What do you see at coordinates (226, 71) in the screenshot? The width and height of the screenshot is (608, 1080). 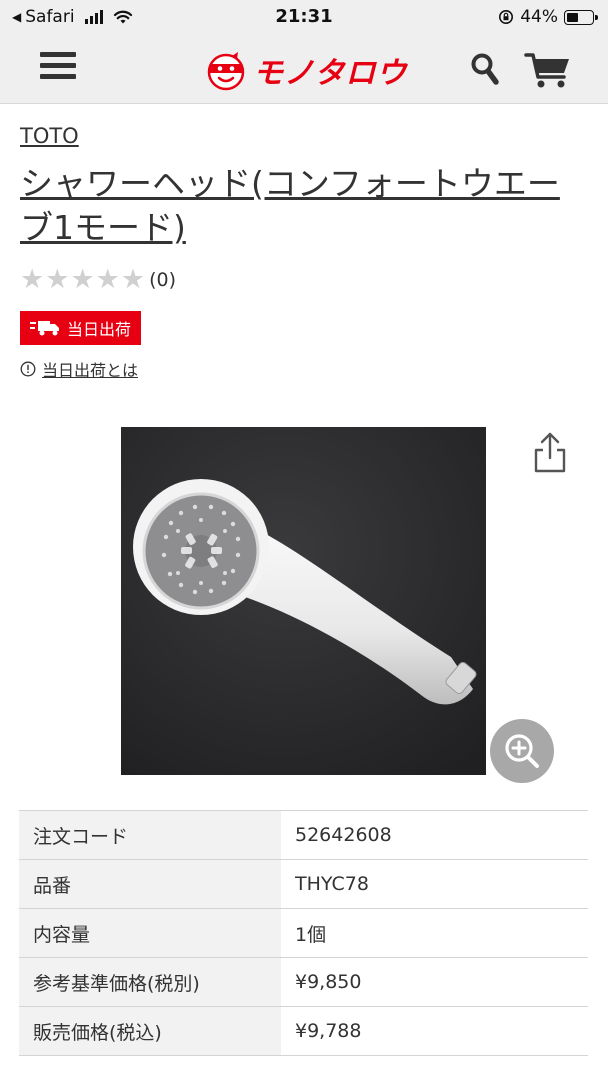 I see `logo-icon` at bounding box center [226, 71].